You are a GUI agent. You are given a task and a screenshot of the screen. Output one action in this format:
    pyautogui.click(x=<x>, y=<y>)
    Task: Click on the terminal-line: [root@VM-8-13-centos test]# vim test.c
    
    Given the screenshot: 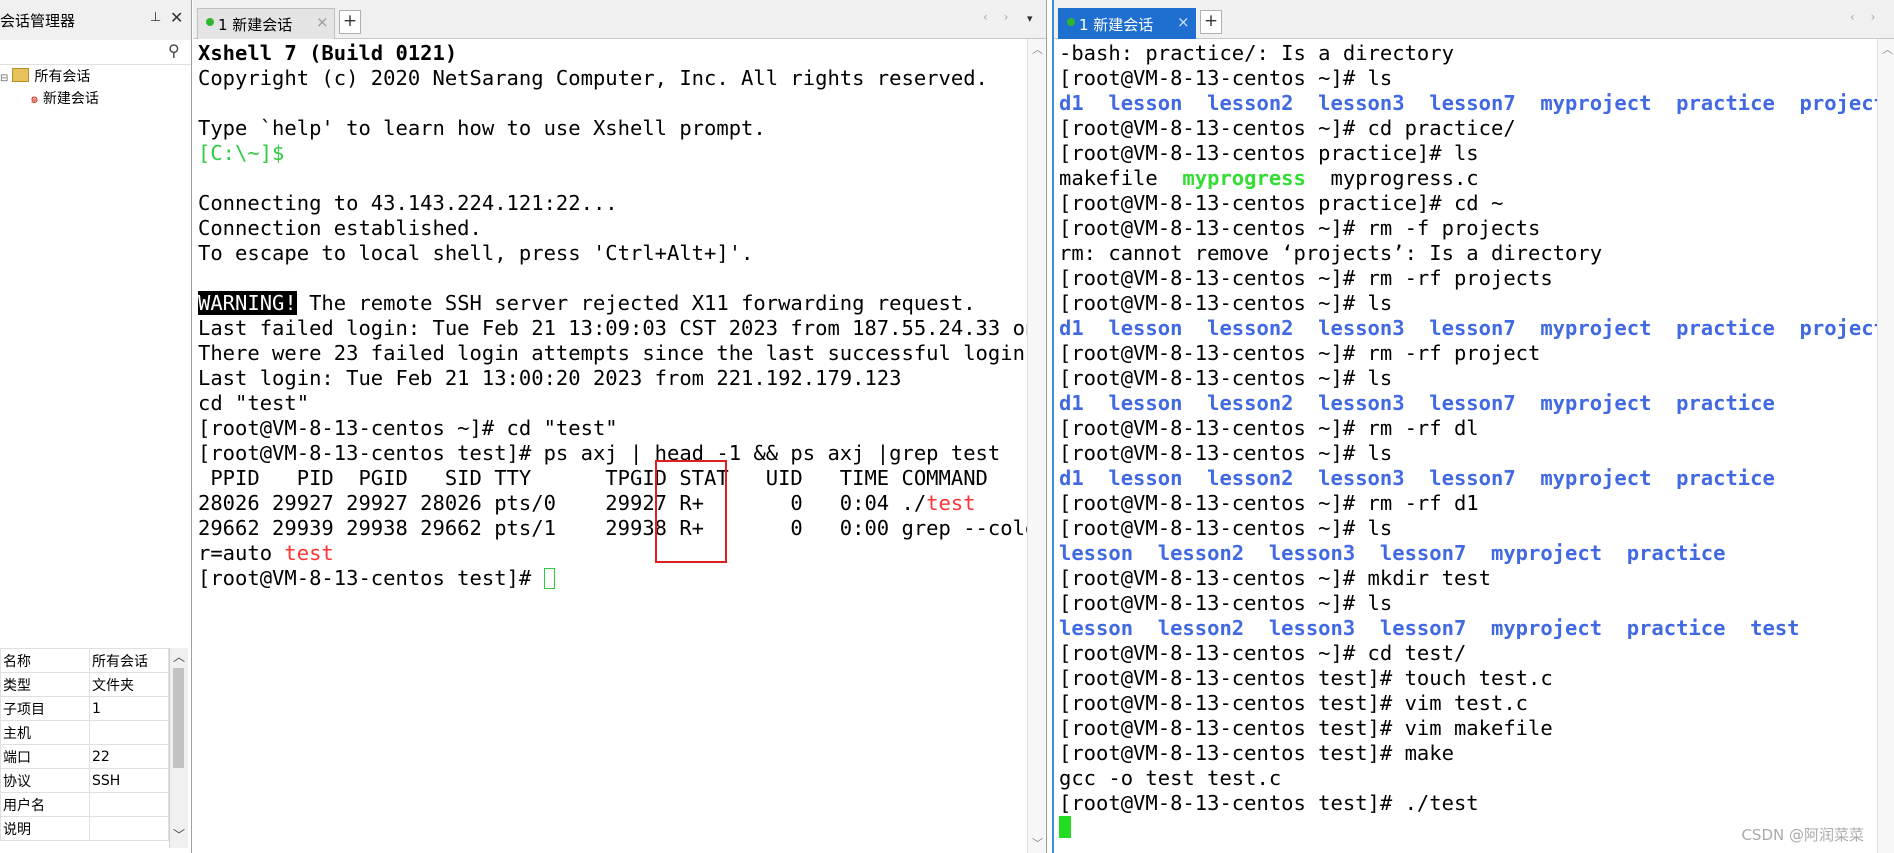 What is the action you would take?
    pyautogui.click(x=1293, y=703)
    